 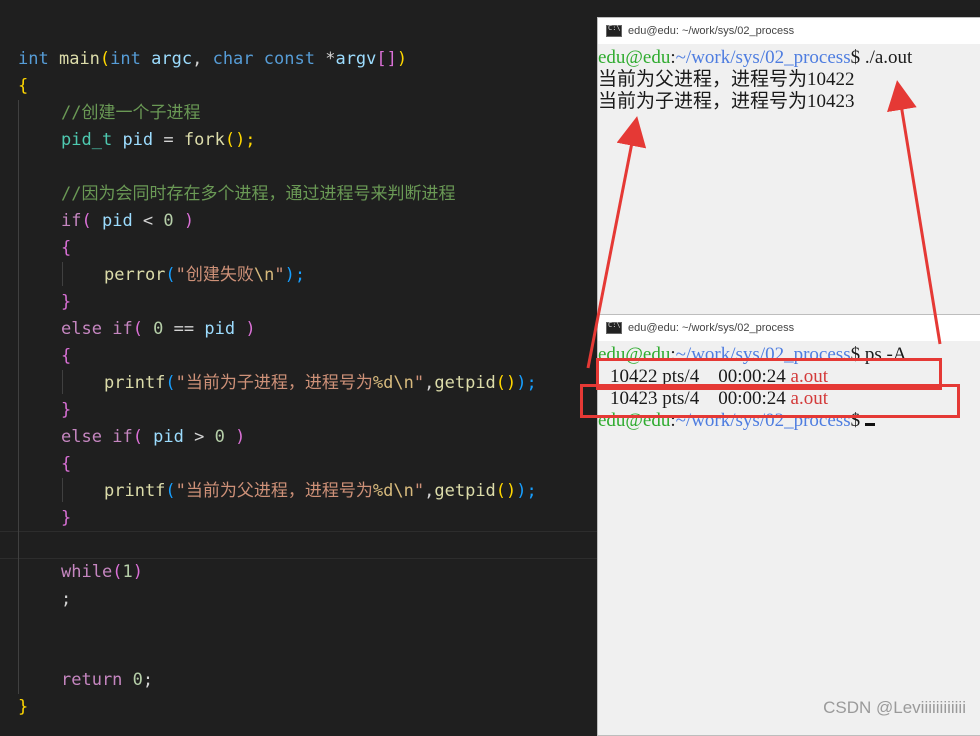 What do you see at coordinates (764, 224) in the screenshot?
I see `annotation-arrows` at bounding box center [764, 224].